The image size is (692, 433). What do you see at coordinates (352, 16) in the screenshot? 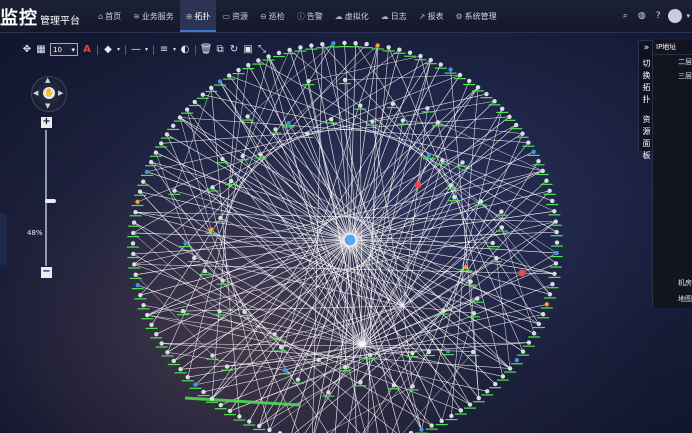
I see `nav-item-6: ☁ 虚拟化` at bounding box center [352, 16].